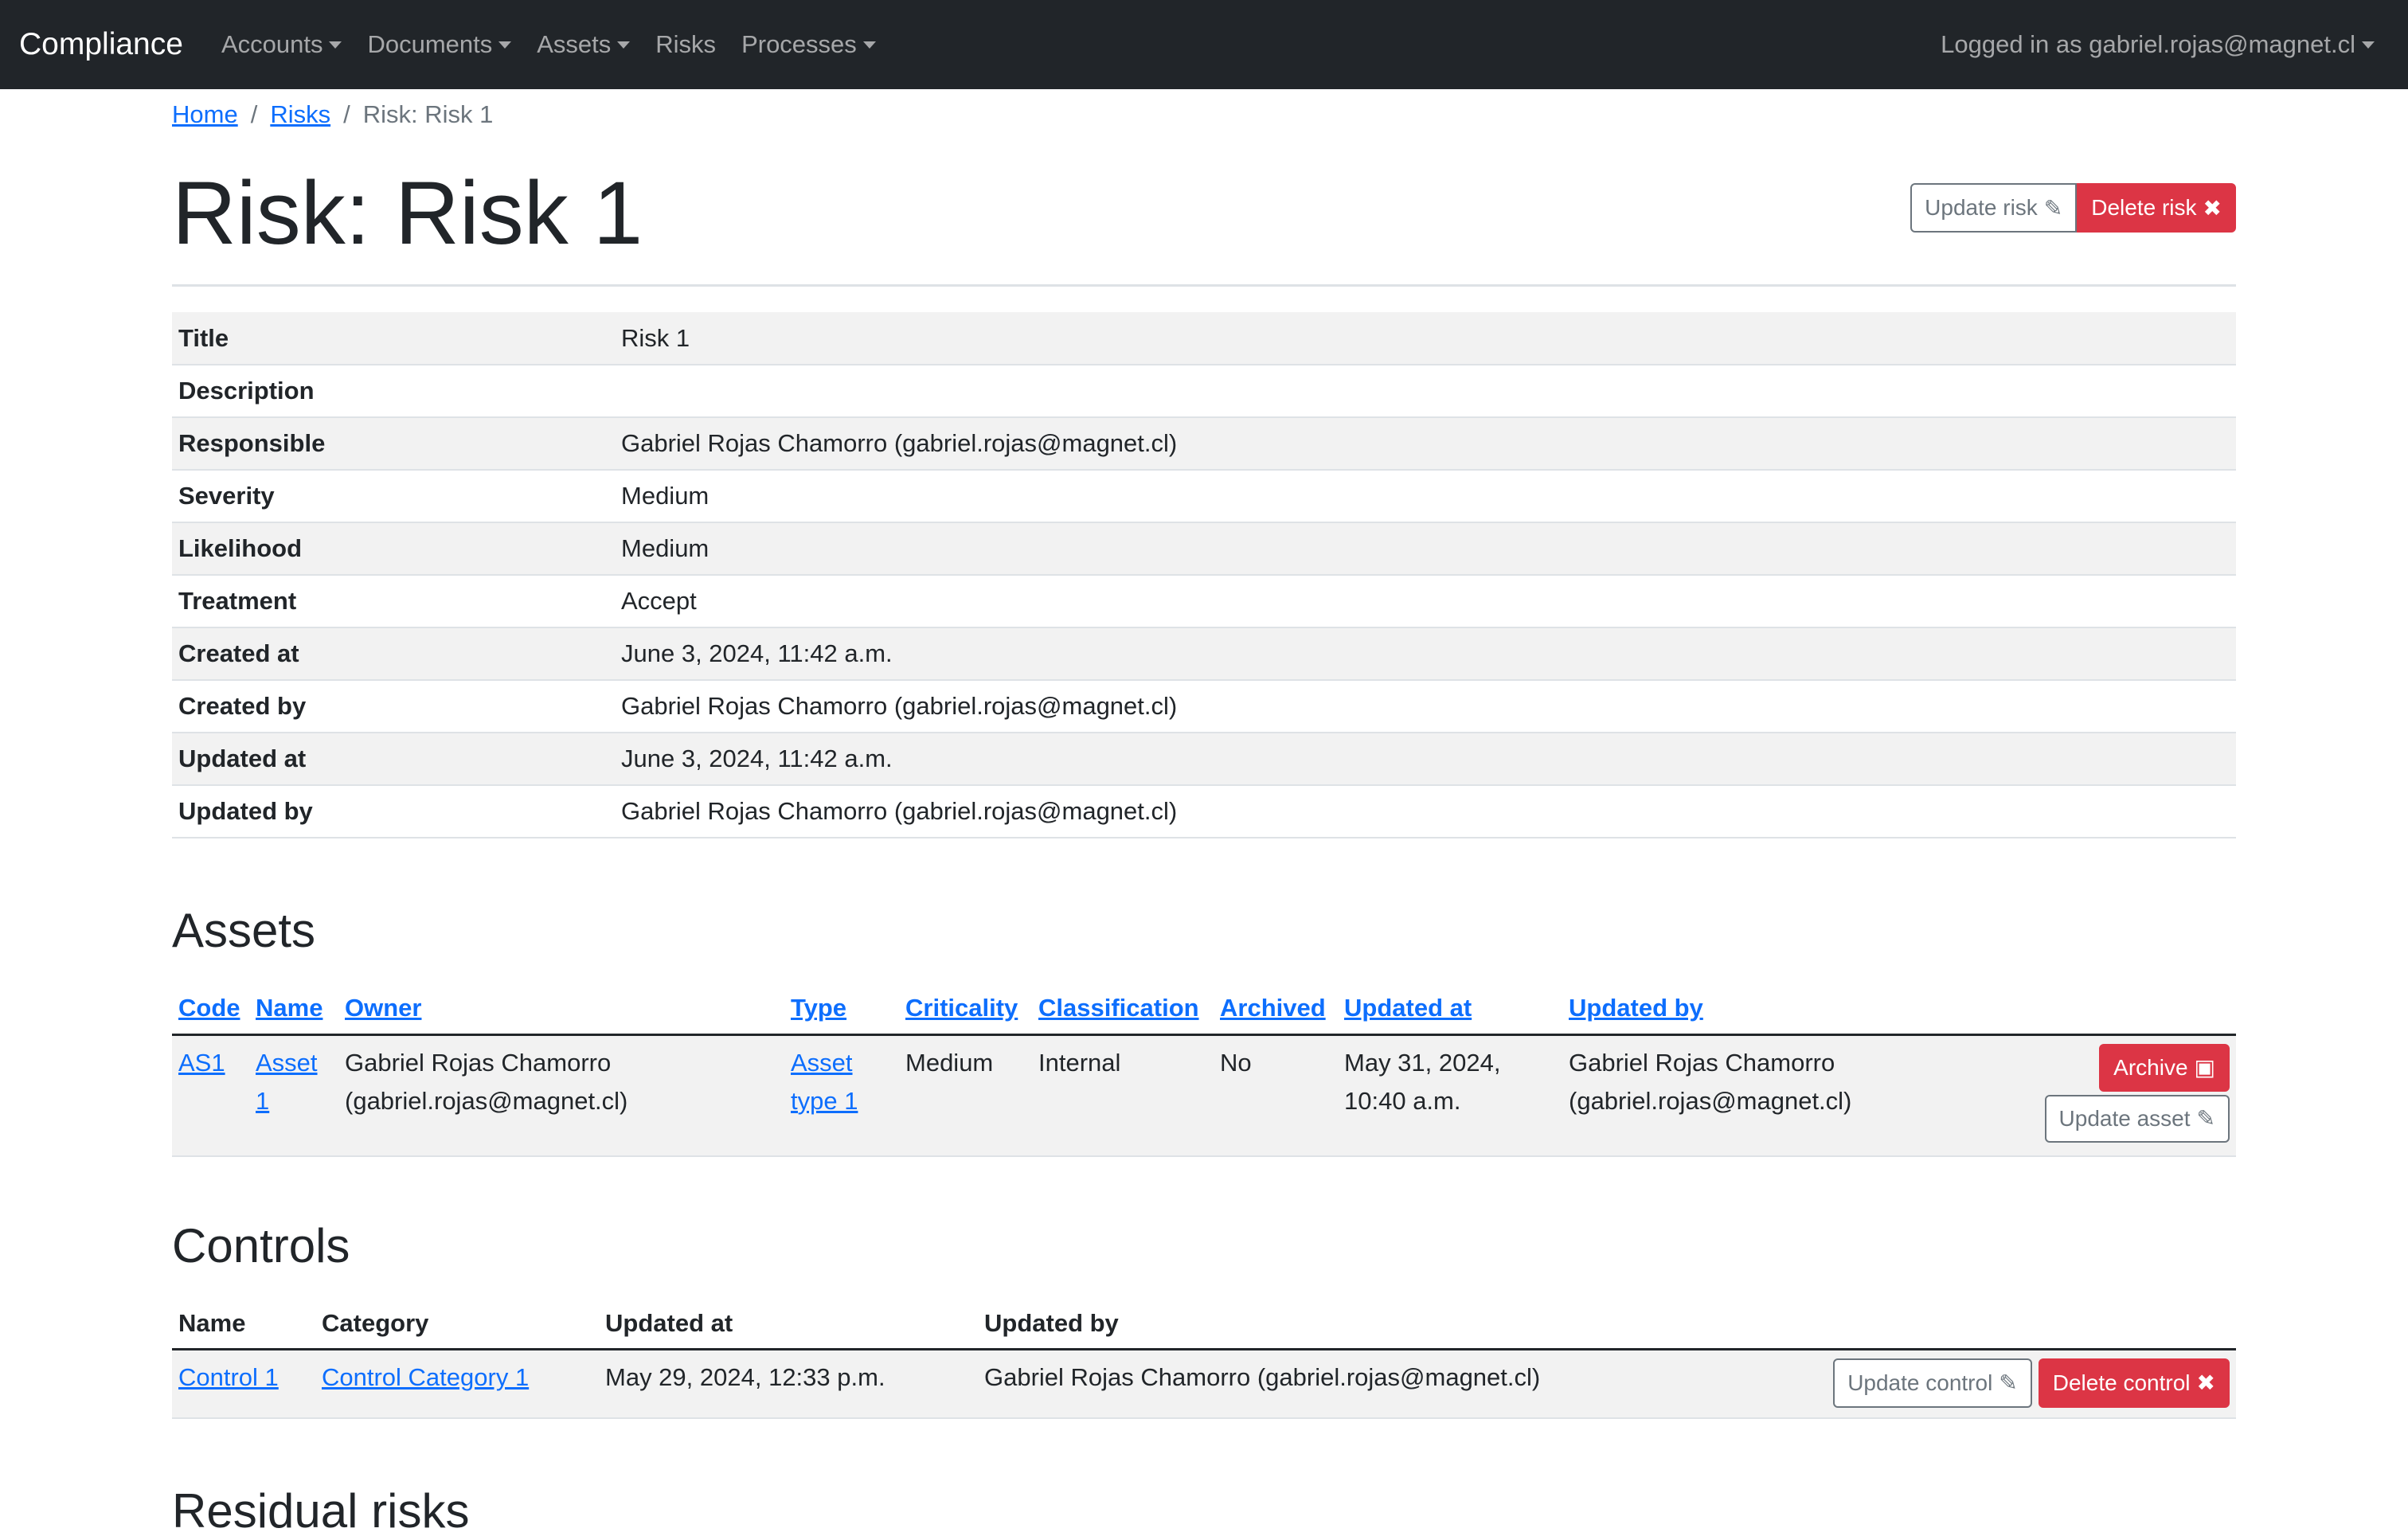 This screenshot has width=2408, height=1540. Describe the element at coordinates (289, 1008) in the screenshot. I see `sort-name-link: Name` at that location.